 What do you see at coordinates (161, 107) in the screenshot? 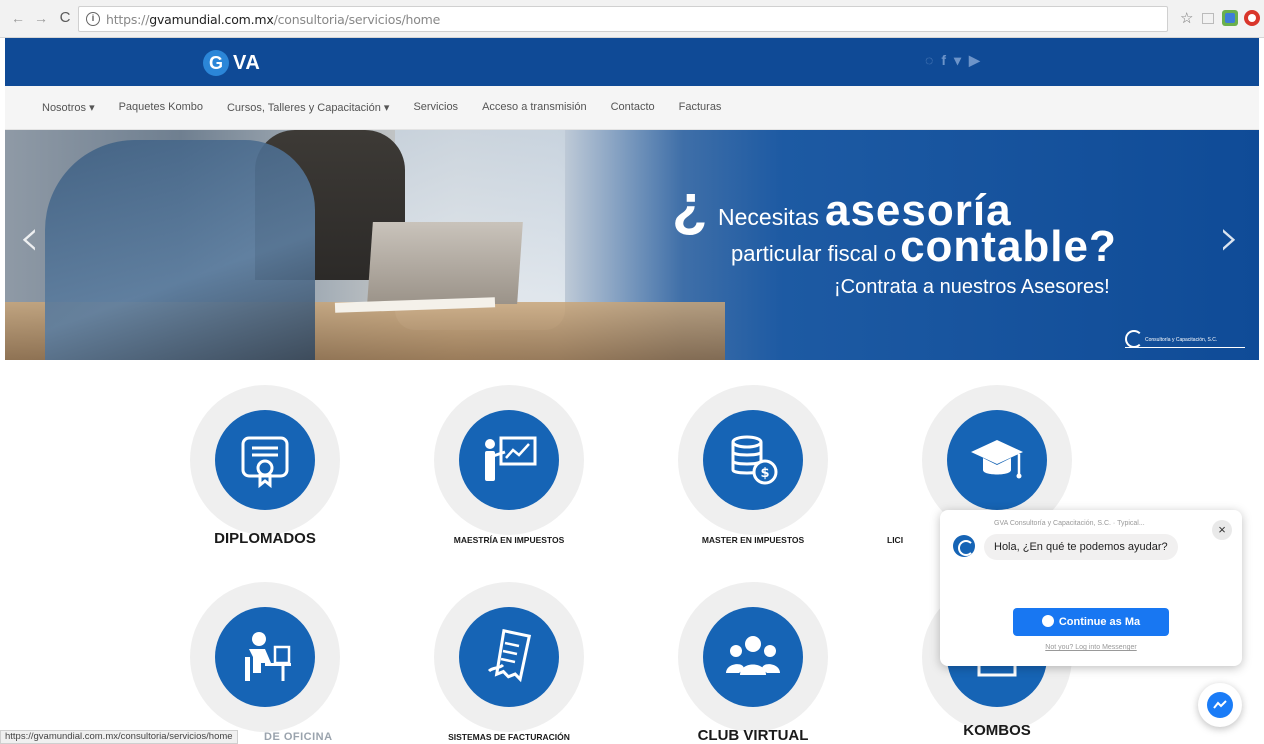
I see `nav-item-paquetes-kombo: Paquetes Kombo` at bounding box center [161, 107].